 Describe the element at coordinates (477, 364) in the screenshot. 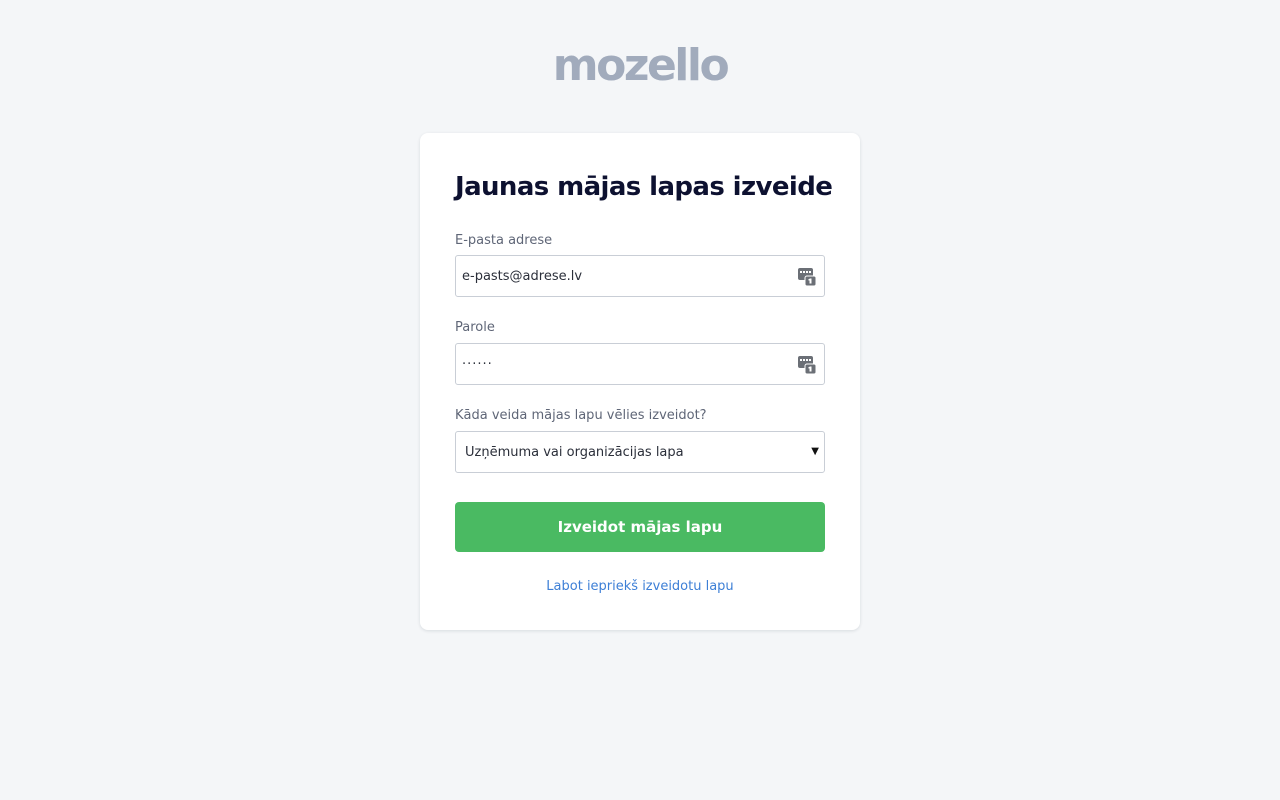

I see `password-value: ······` at that location.